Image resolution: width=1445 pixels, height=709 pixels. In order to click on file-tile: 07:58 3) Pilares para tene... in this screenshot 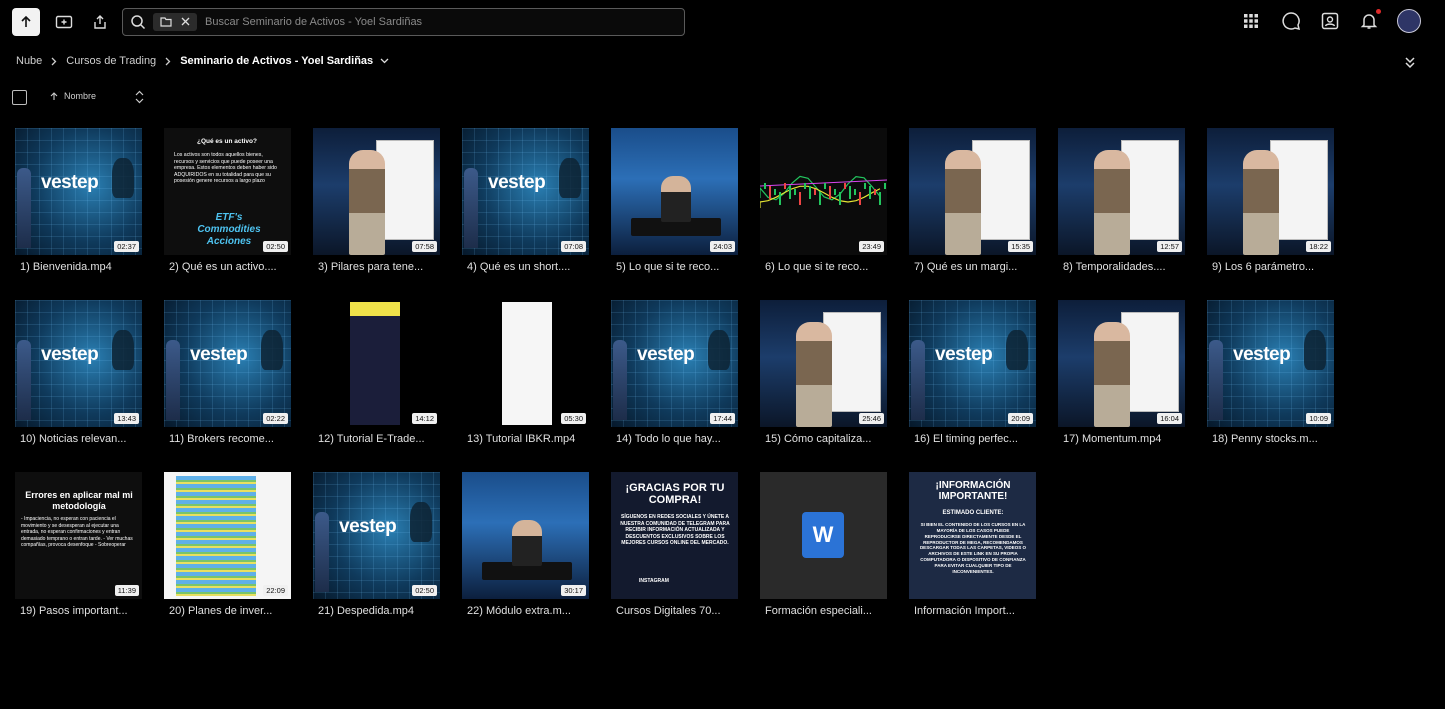, I will do `click(376, 200)`.